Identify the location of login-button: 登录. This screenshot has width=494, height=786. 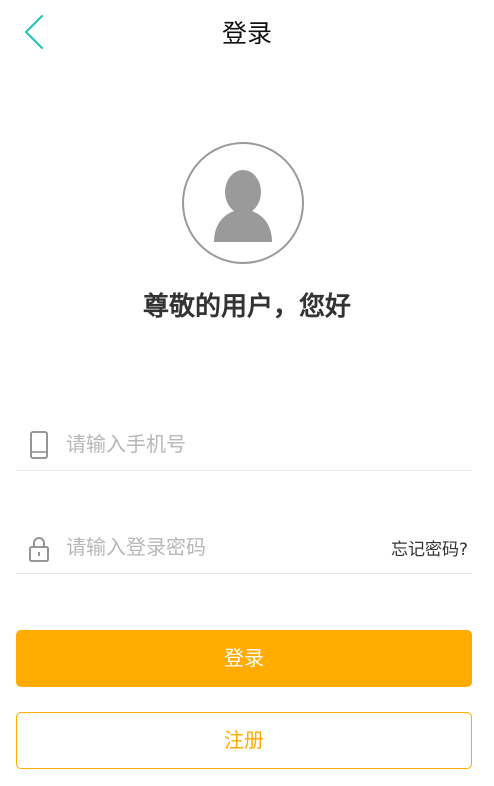
(244, 658).